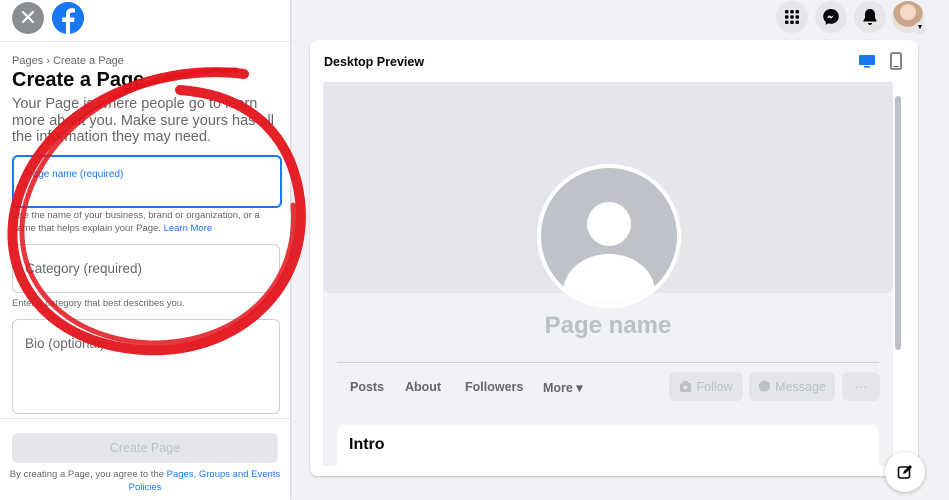 This screenshot has width=949, height=500. I want to click on messenger-button, so click(831, 17).